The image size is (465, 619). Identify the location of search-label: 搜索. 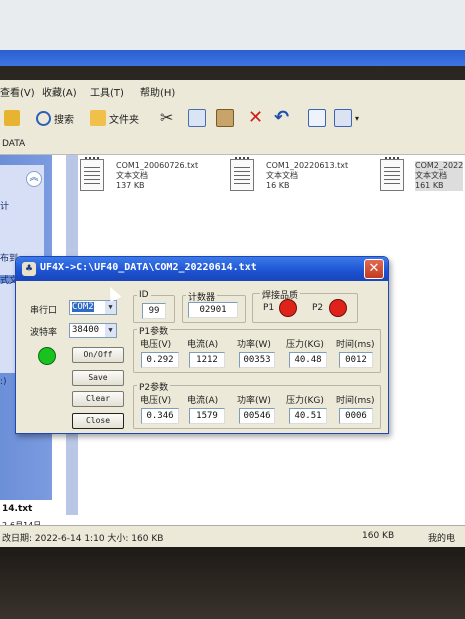
(64, 120).